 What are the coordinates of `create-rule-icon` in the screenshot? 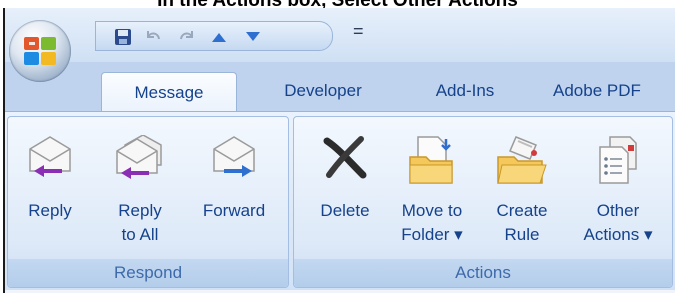 It's located at (522, 160).